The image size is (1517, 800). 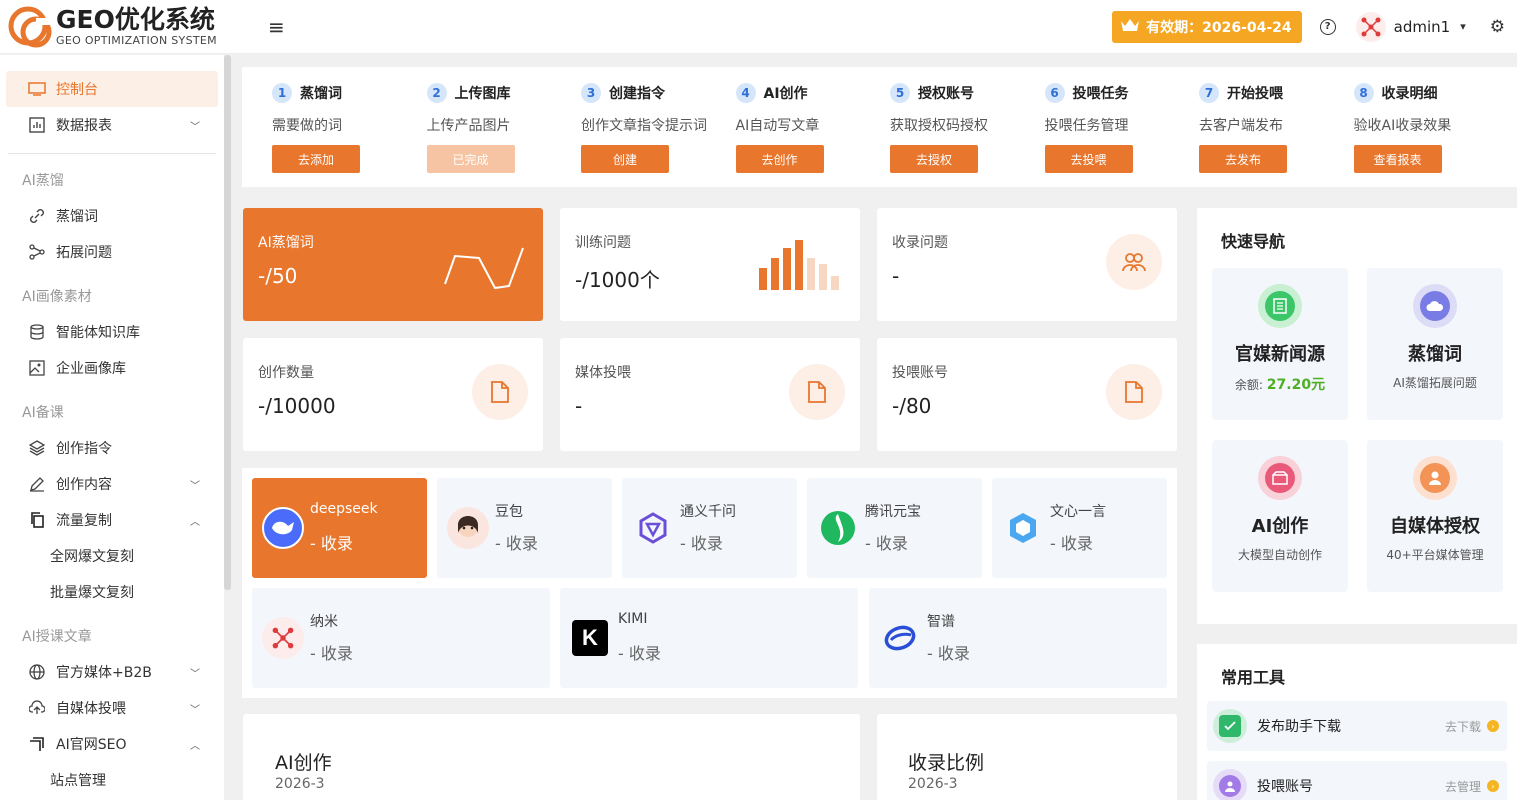 What do you see at coordinates (37, 252) in the screenshot?
I see `share-icon` at bounding box center [37, 252].